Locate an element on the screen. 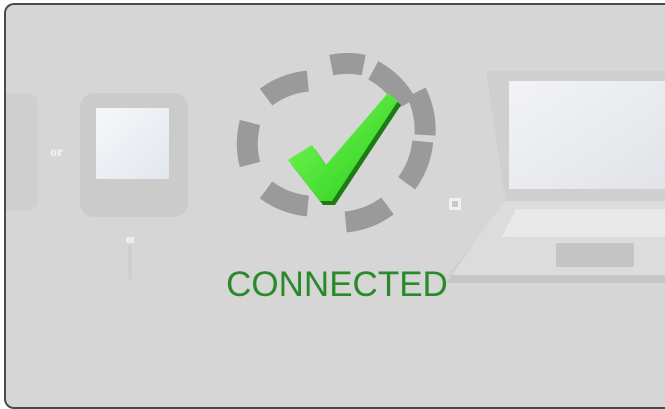 The height and width of the screenshot is (409, 665). small-image-icon is located at coordinates (455, 204).